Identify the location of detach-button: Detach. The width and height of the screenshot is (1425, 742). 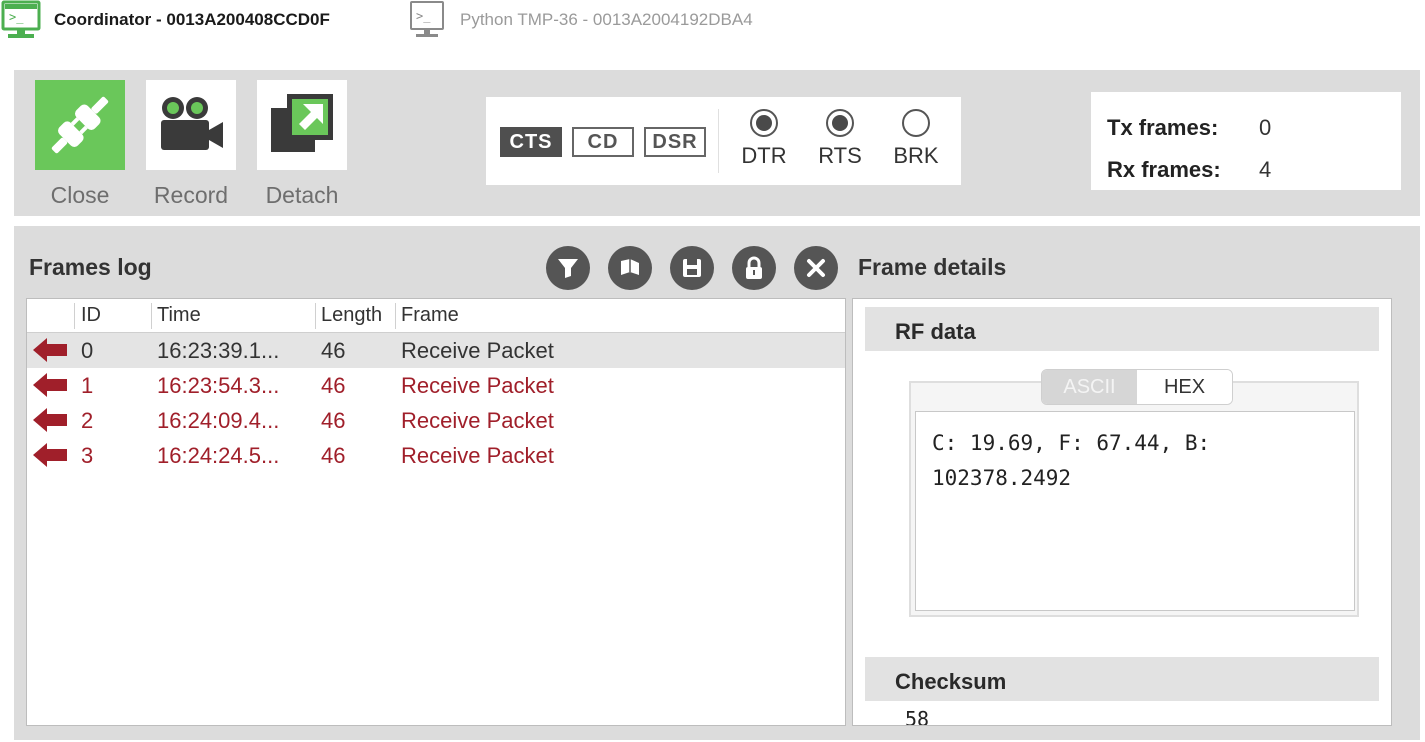
(302, 144).